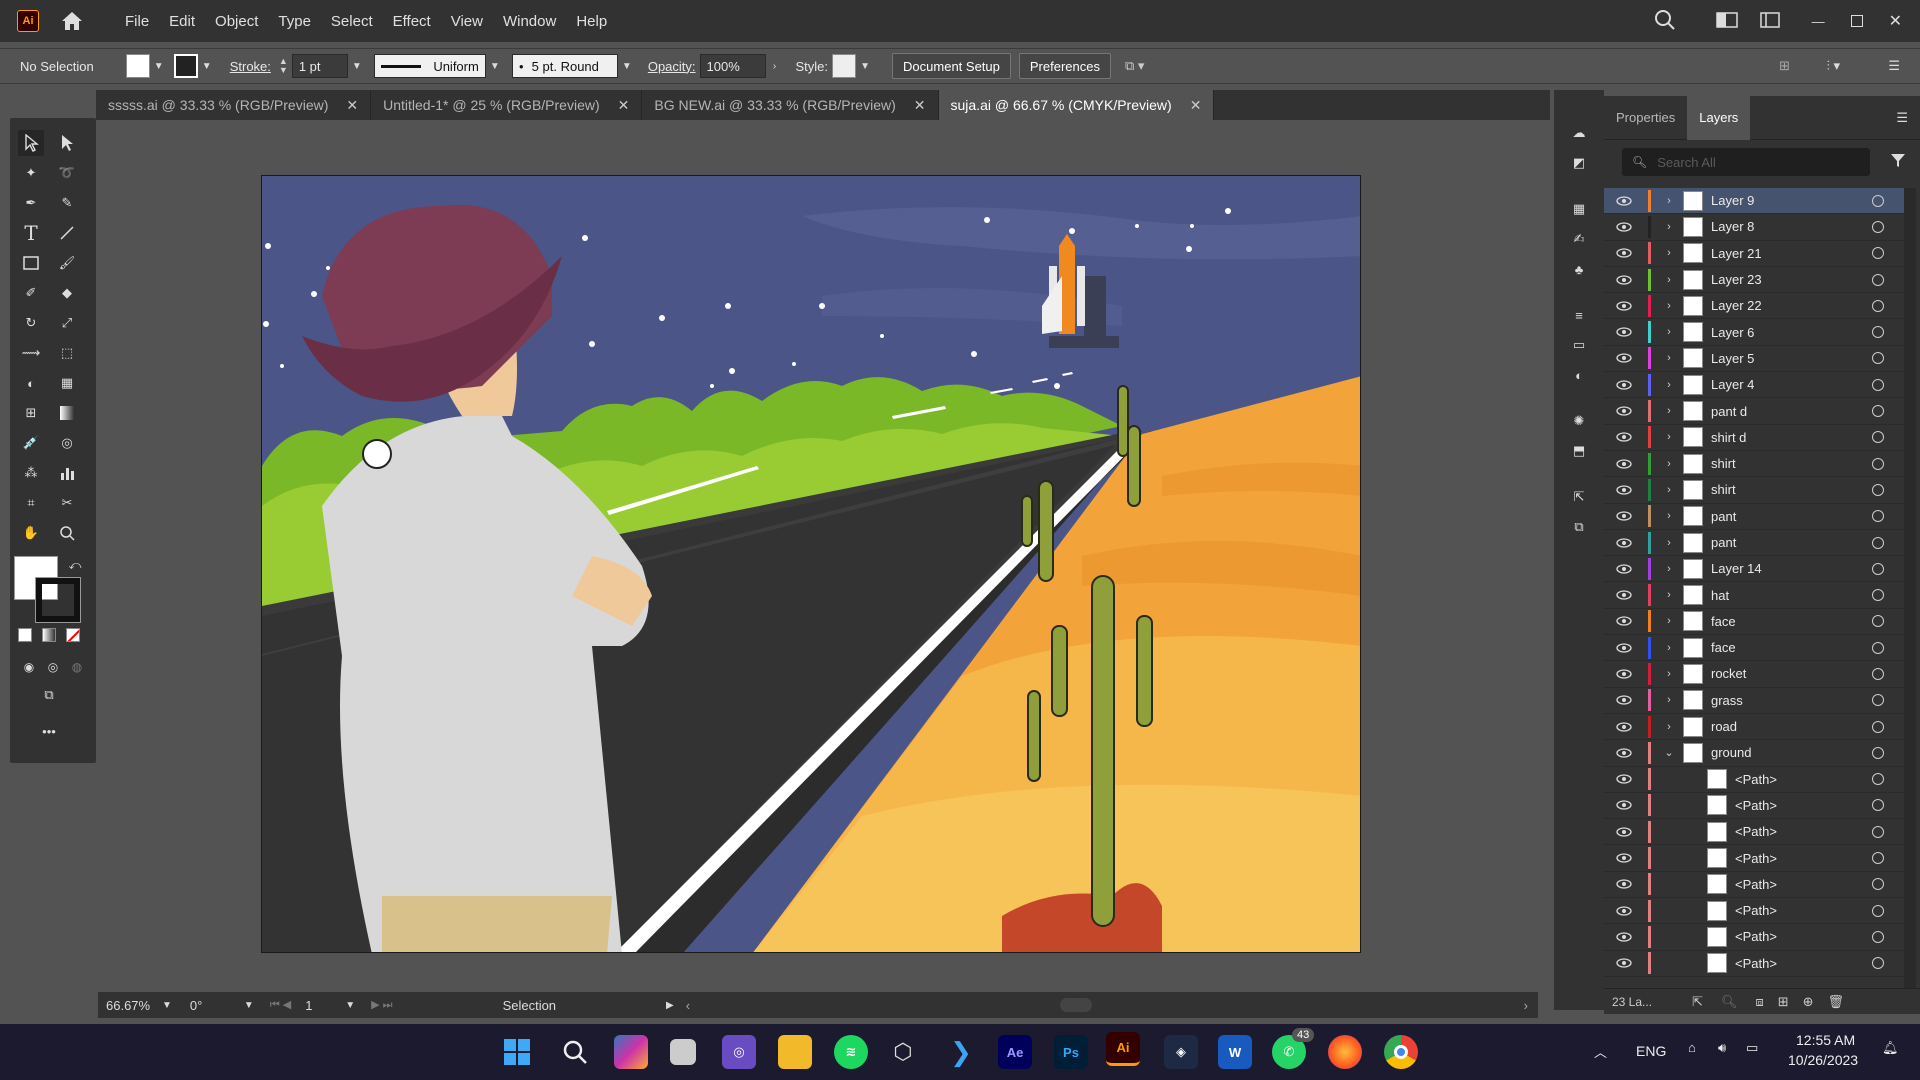 The width and height of the screenshot is (1920, 1080). I want to click on shape-builder-tool-icon: ◐, so click(31, 383).